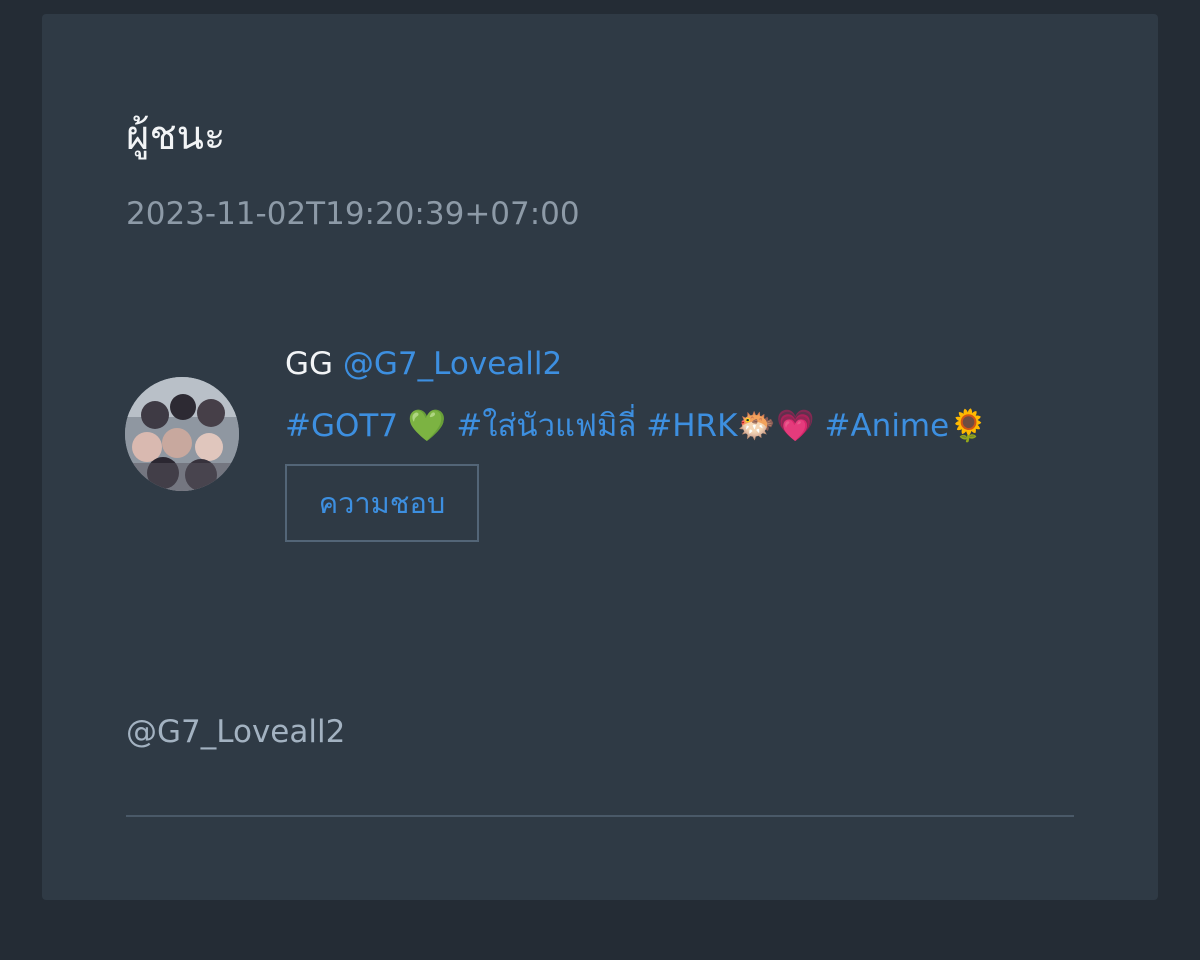 This screenshot has height=960, width=1200. I want to click on follow-button: ความชอบ, so click(382, 503).